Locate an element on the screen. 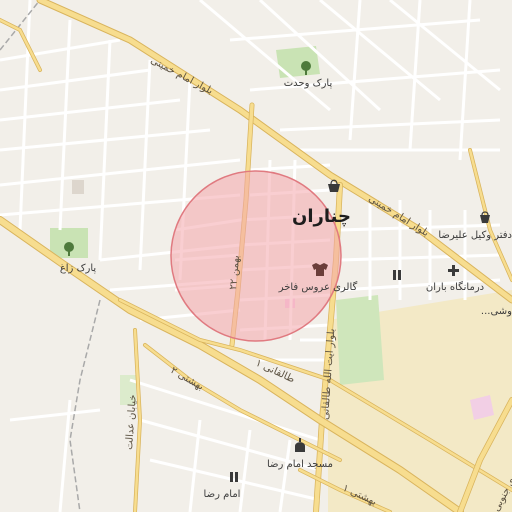 This screenshot has height=512, width=512. selection-circle is located at coordinates (256, 256).